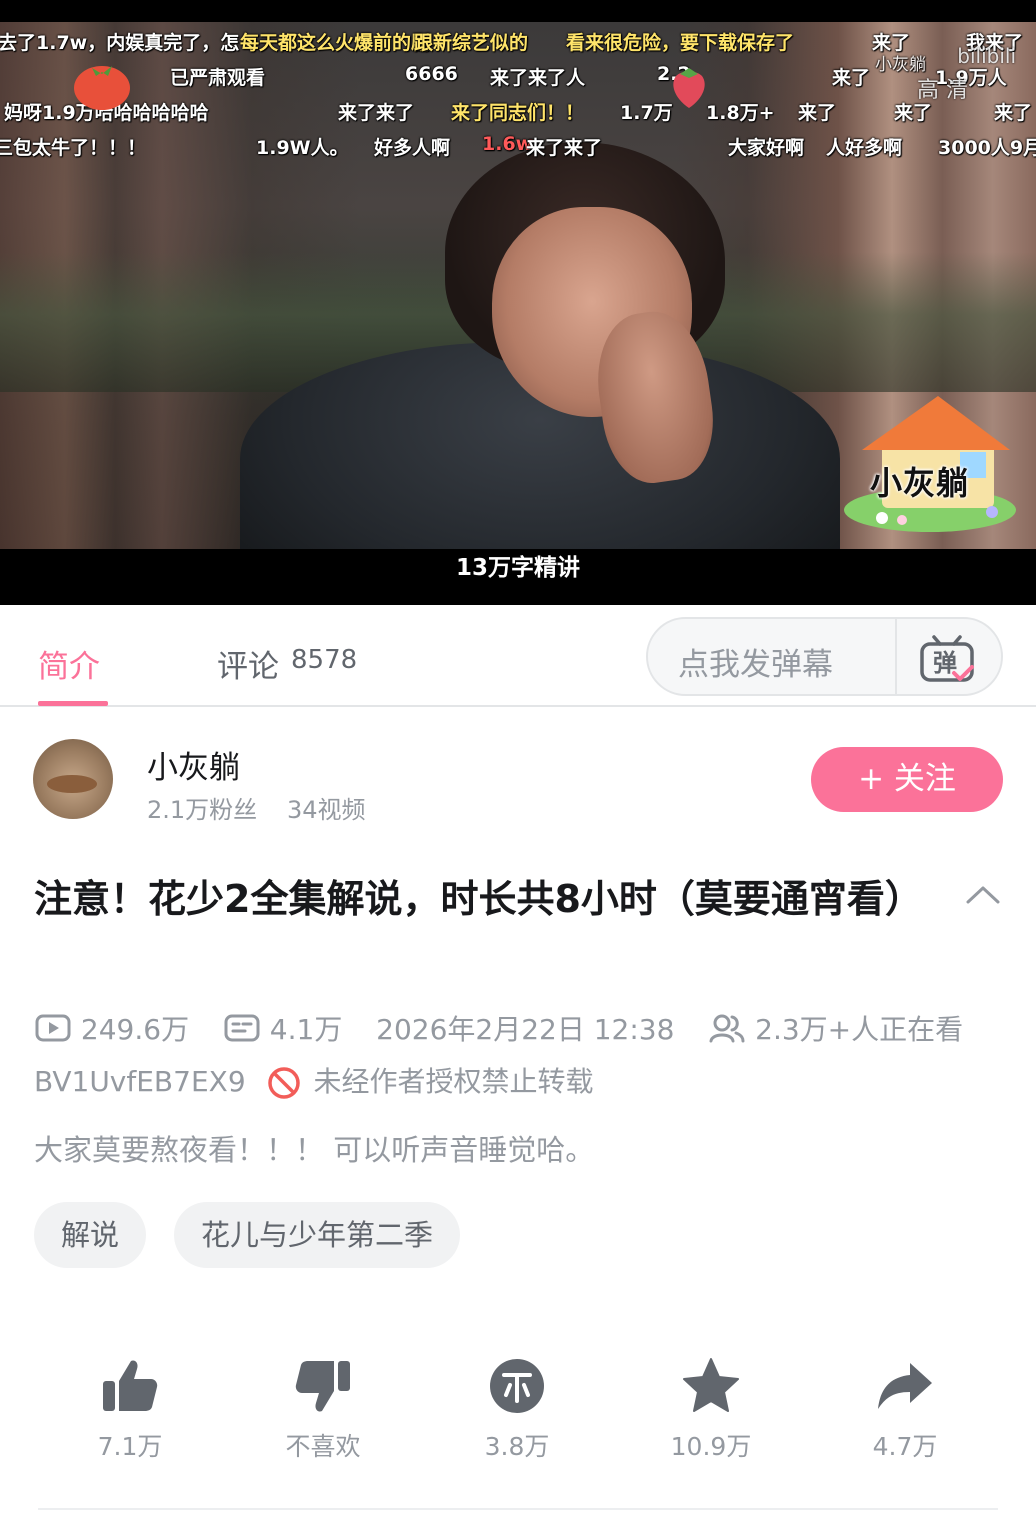  What do you see at coordinates (130, 1385) in the screenshot?
I see `thumbs-up-icon` at bounding box center [130, 1385].